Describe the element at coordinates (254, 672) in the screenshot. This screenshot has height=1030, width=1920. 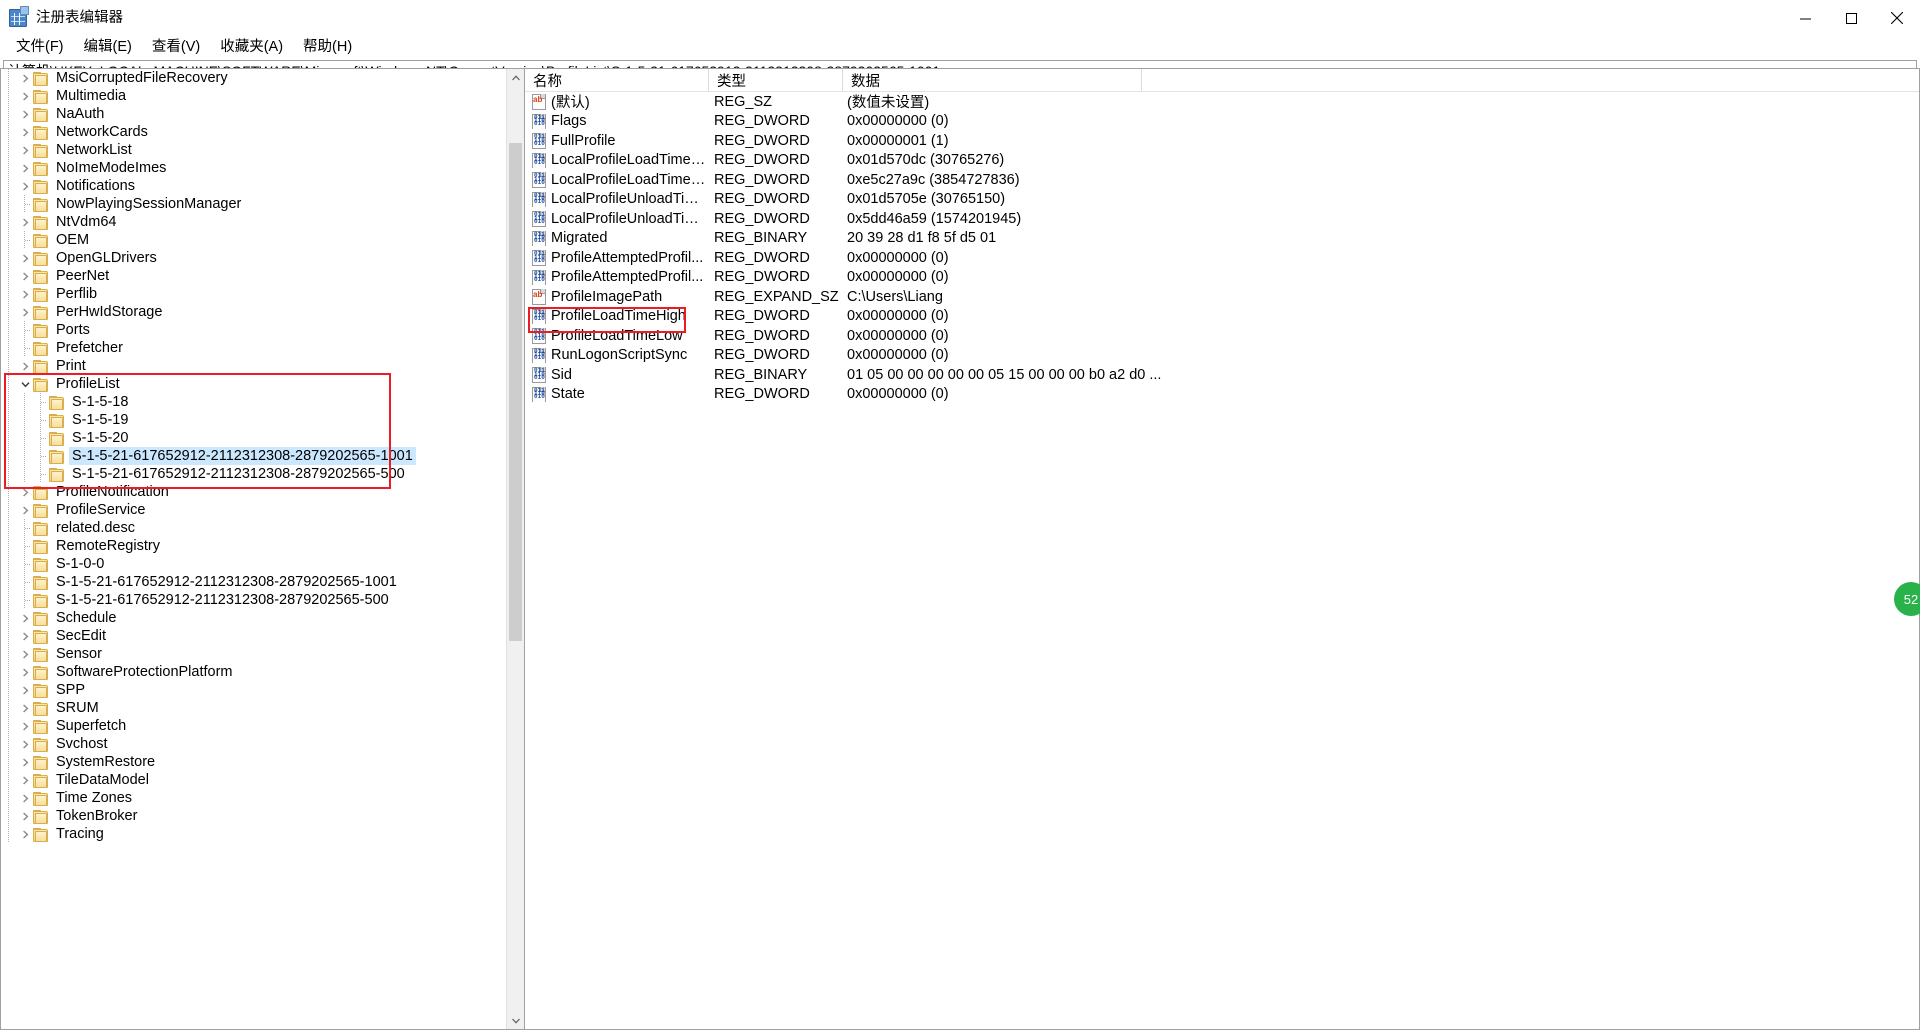
I see `tree-item: SoftwareProtectionPlatform` at that location.